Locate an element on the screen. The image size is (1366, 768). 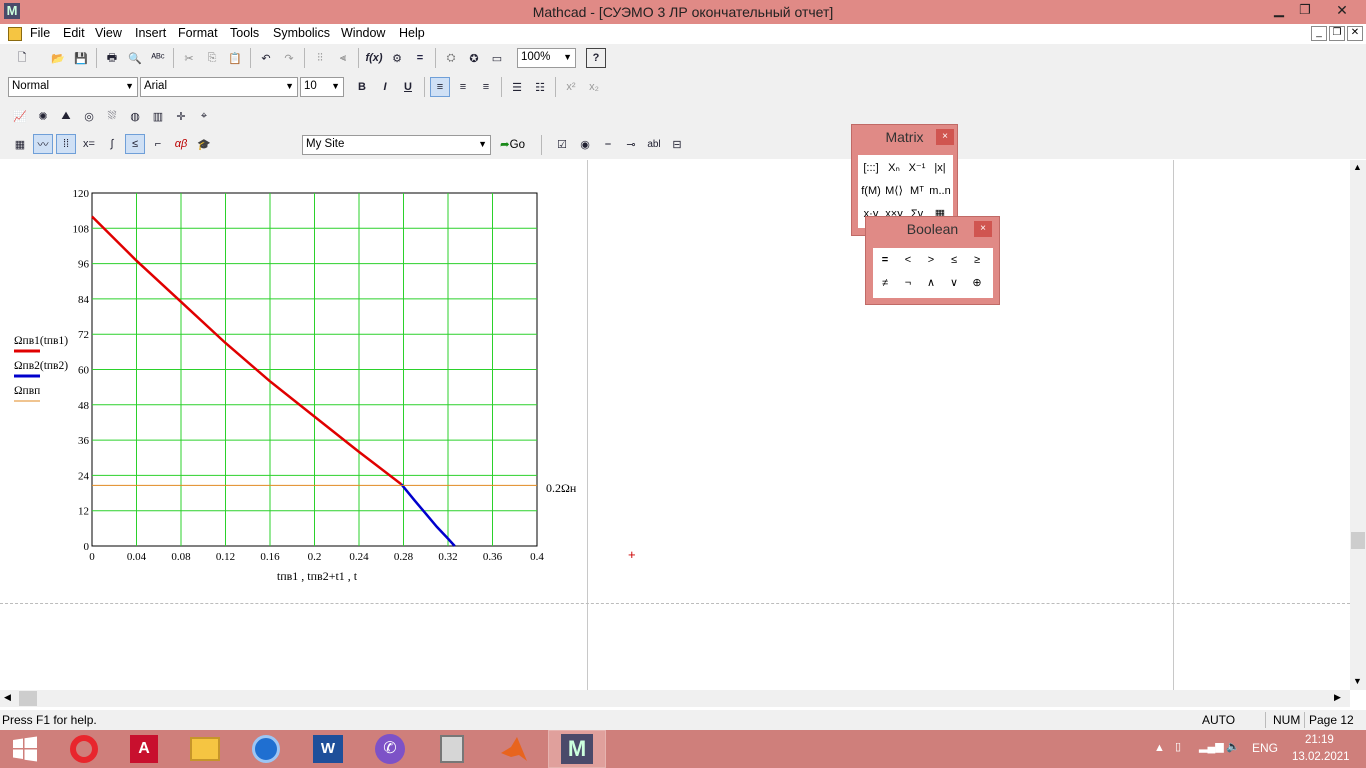
align-center-icon: ≡ is located at coordinates (463, 87).